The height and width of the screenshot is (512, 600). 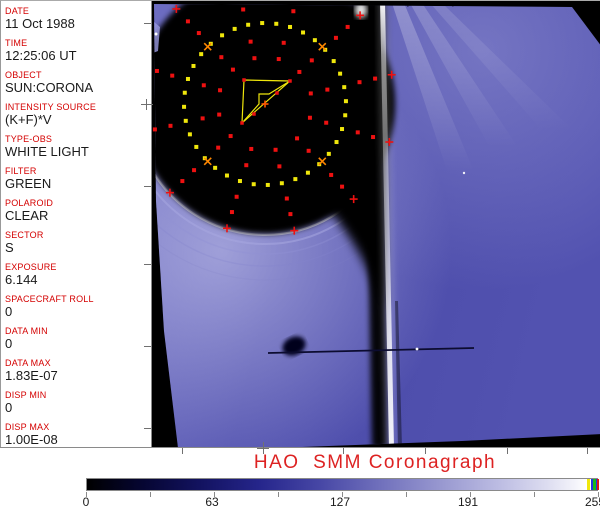 I want to click on metadata-field-filter: FILTER GREEN, so click(x=77, y=178).